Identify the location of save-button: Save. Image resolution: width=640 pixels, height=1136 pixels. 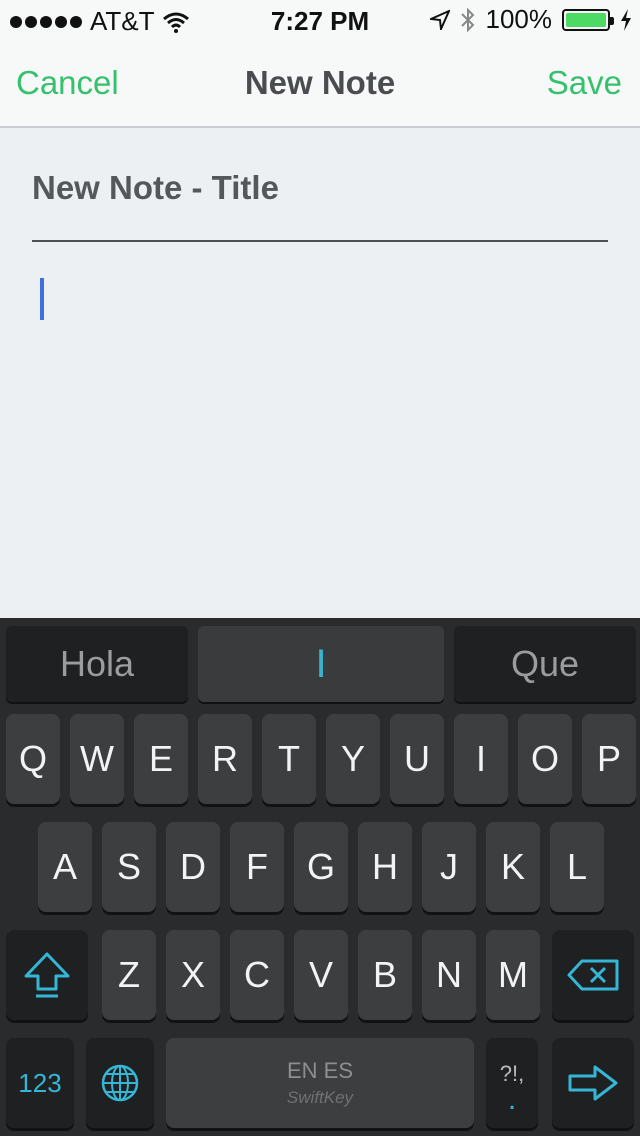
(584, 83).